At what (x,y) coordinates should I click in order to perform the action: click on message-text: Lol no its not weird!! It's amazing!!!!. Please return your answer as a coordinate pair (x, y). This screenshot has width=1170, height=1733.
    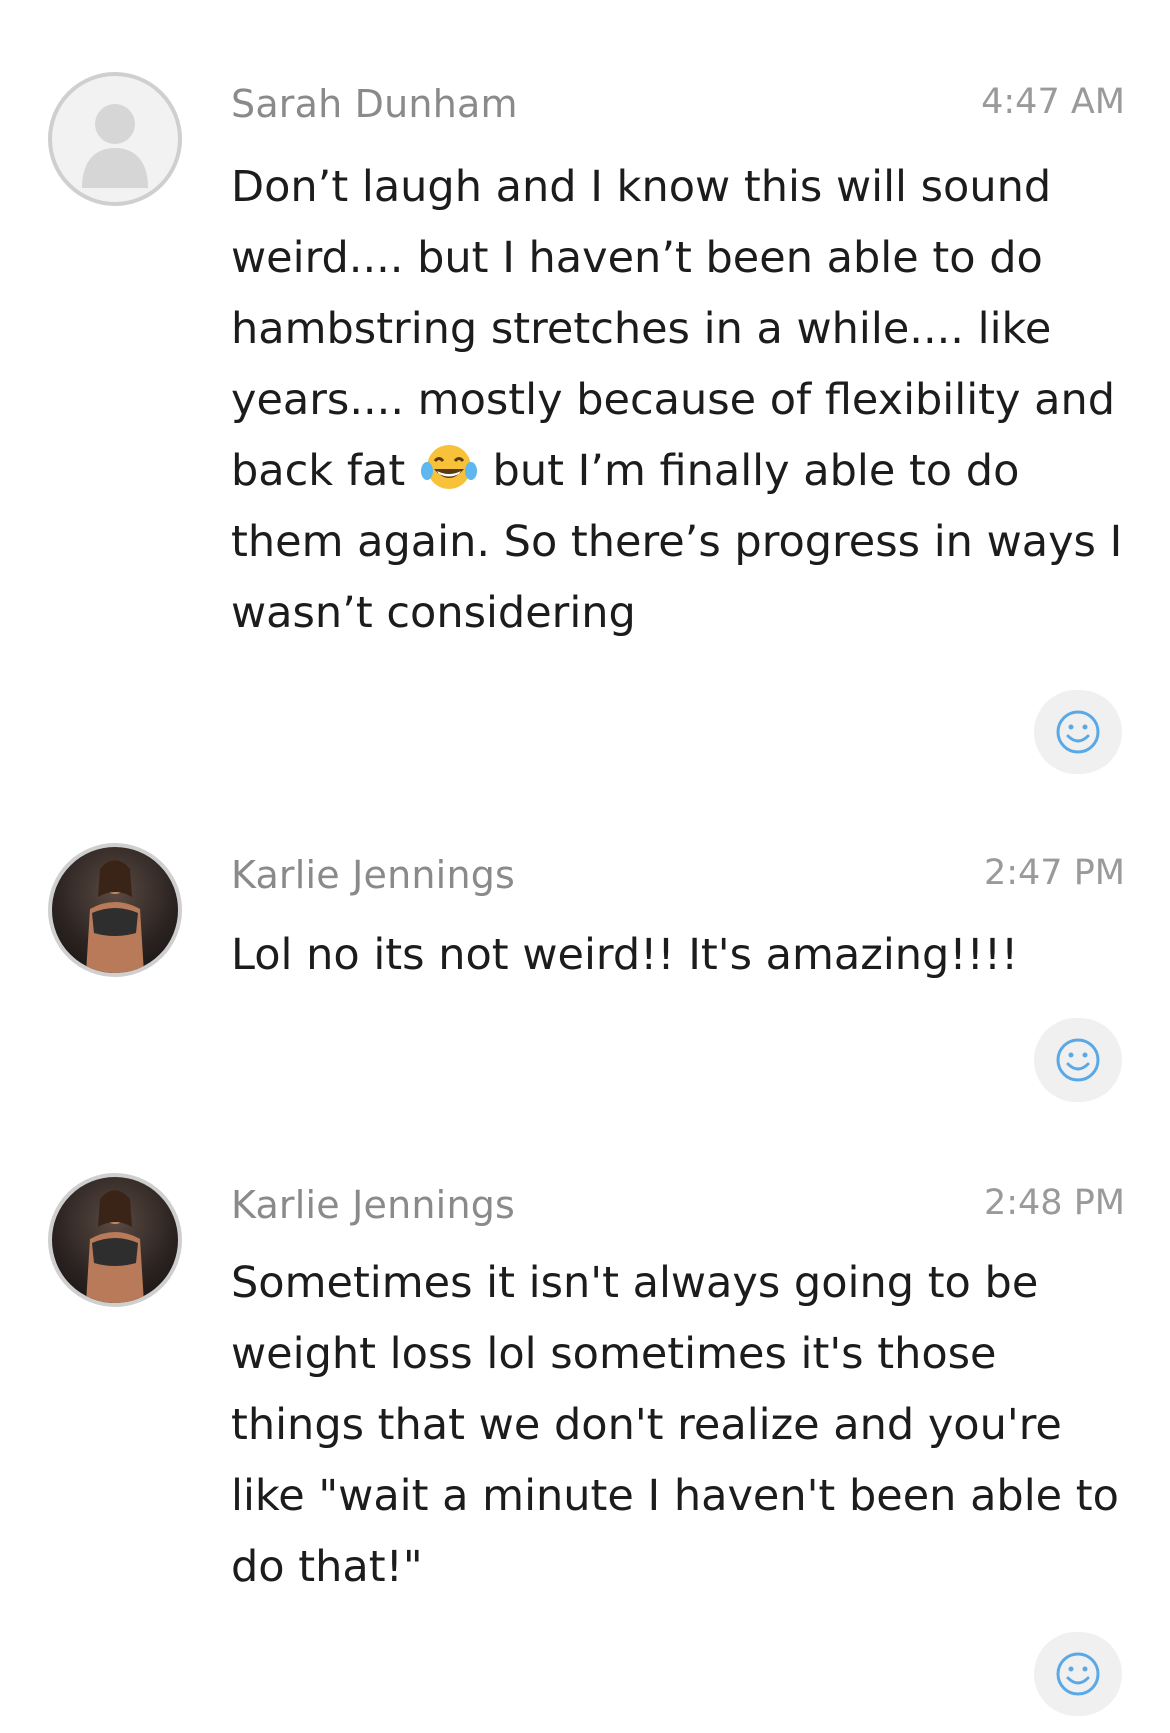
    Looking at the image, I should click on (625, 955).